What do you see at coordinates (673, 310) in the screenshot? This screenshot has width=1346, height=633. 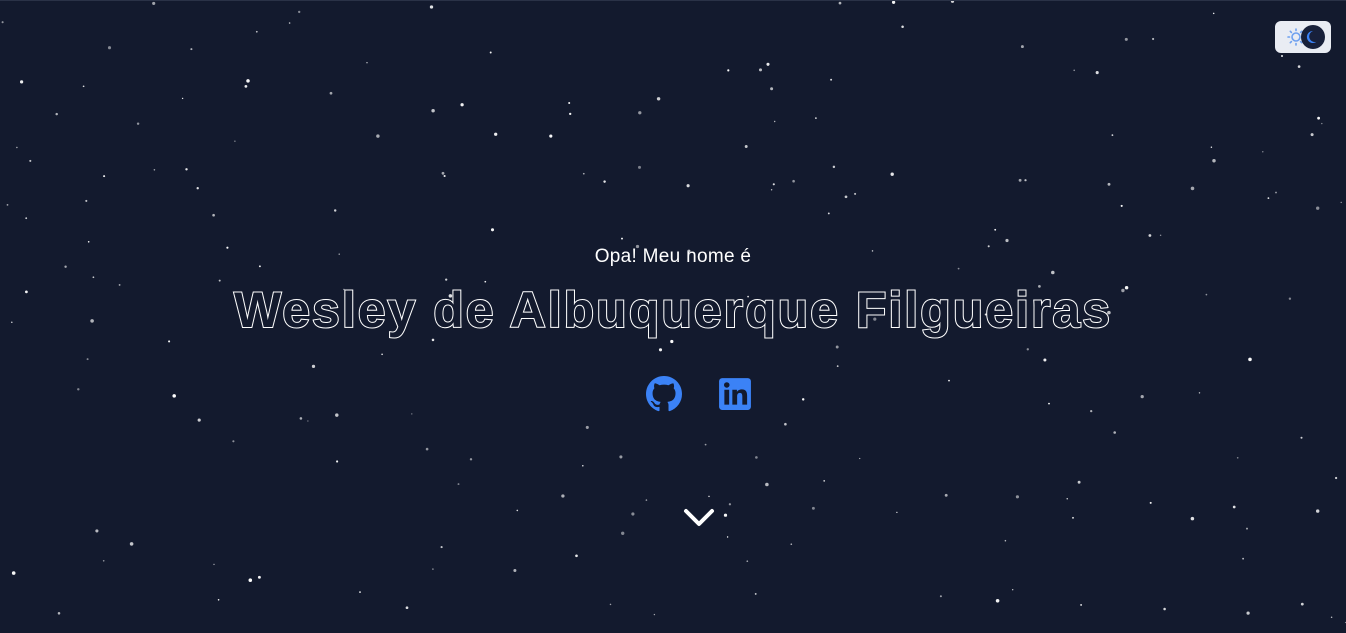 I see `hero-name: Wesley de Albuquerque Filgueiras` at bounding box center [673, 310].